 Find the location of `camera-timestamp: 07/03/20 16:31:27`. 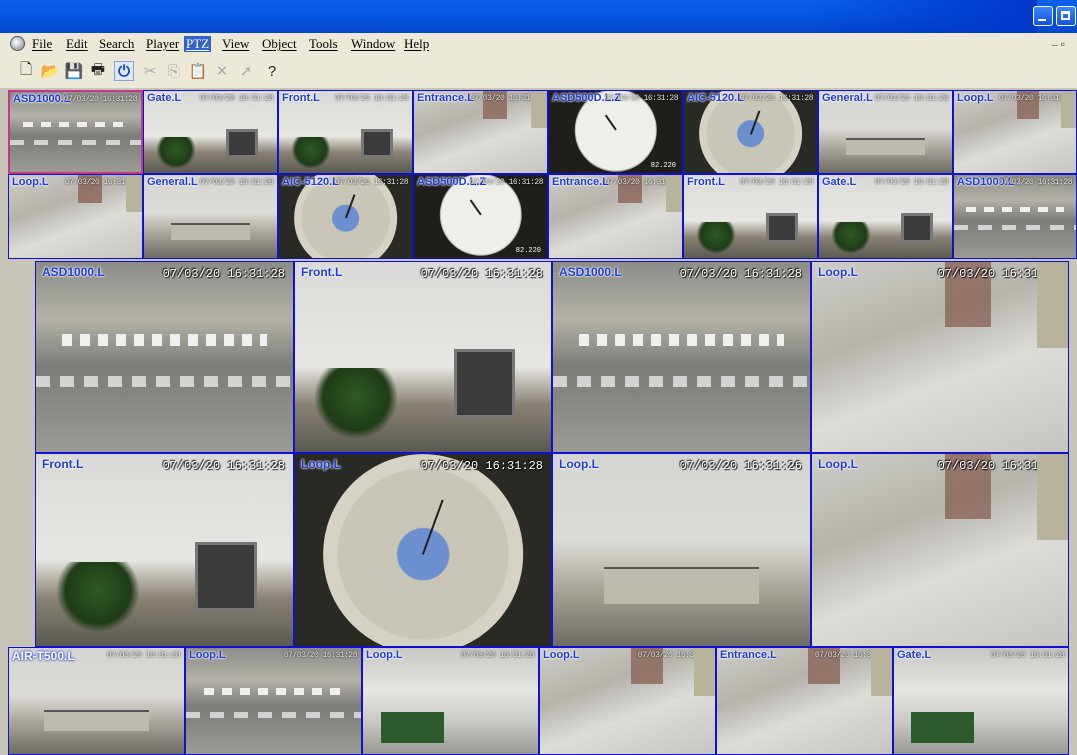

camera-timestamp: 07/03/20 16:31:27 is located at coordinates (998, 274).